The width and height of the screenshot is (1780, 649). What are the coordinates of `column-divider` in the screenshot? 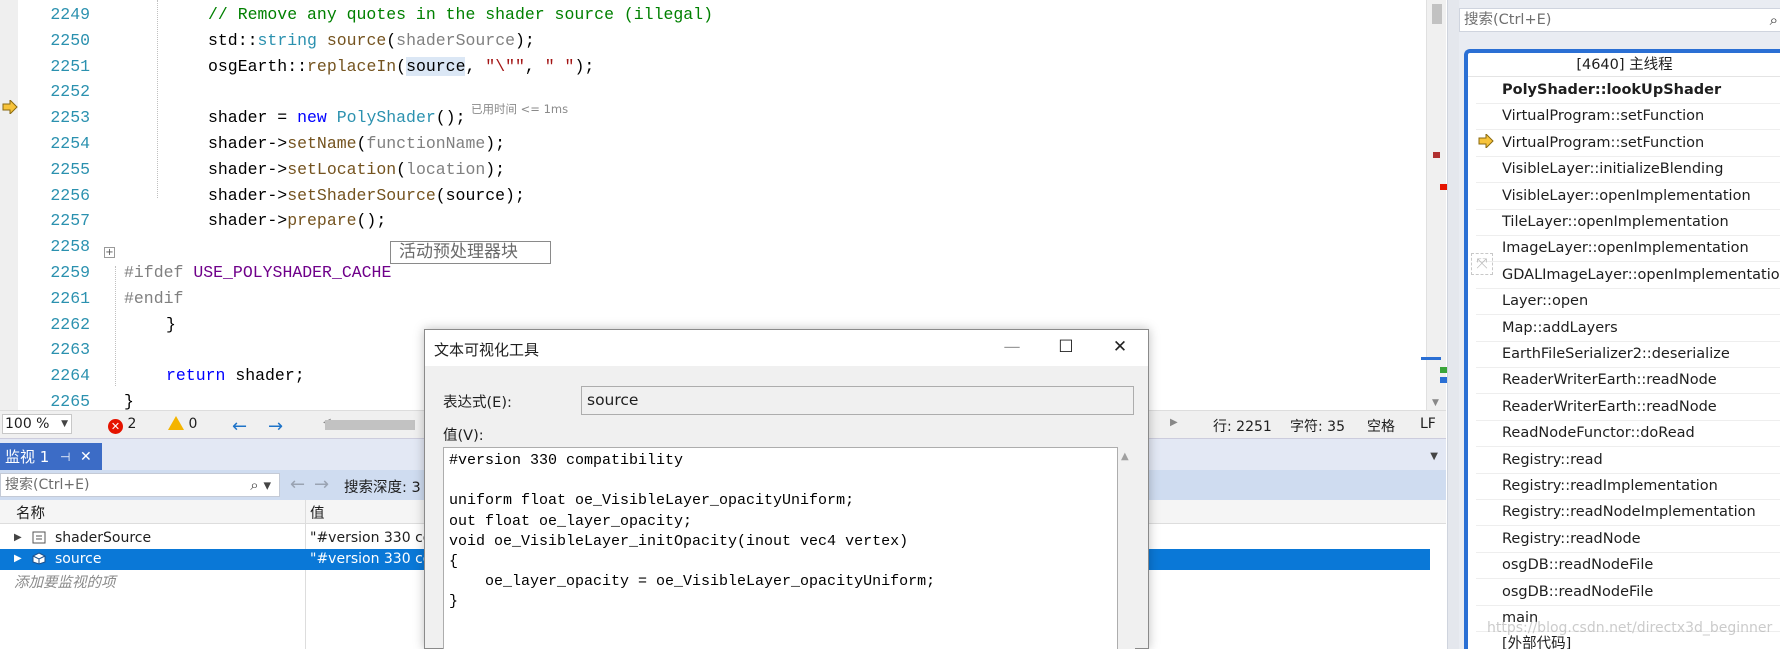 It's located at (305, 574).